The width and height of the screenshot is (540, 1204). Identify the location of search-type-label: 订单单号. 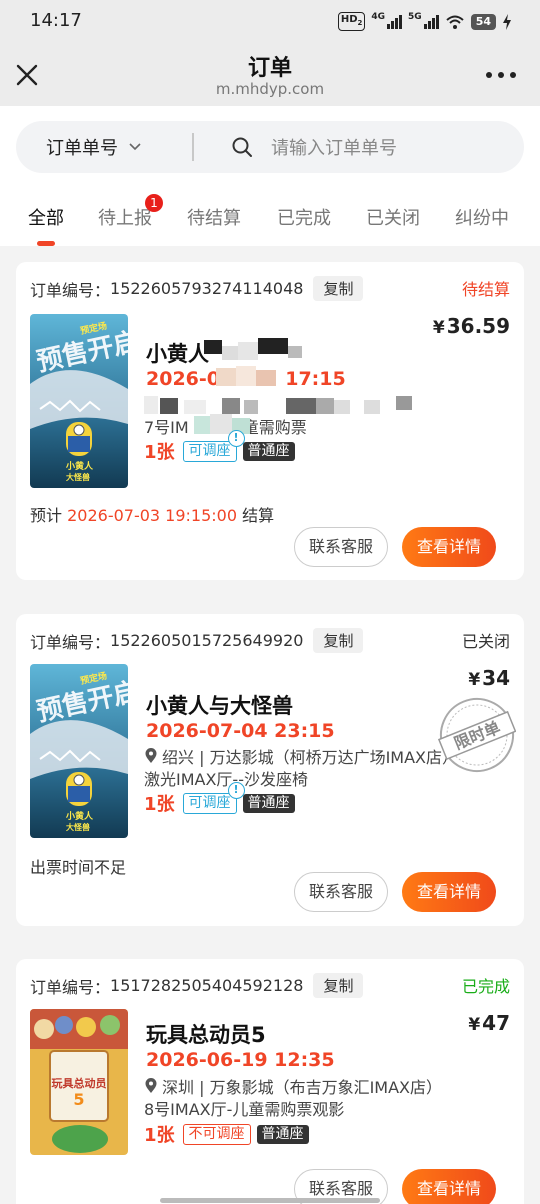
(82, 148).